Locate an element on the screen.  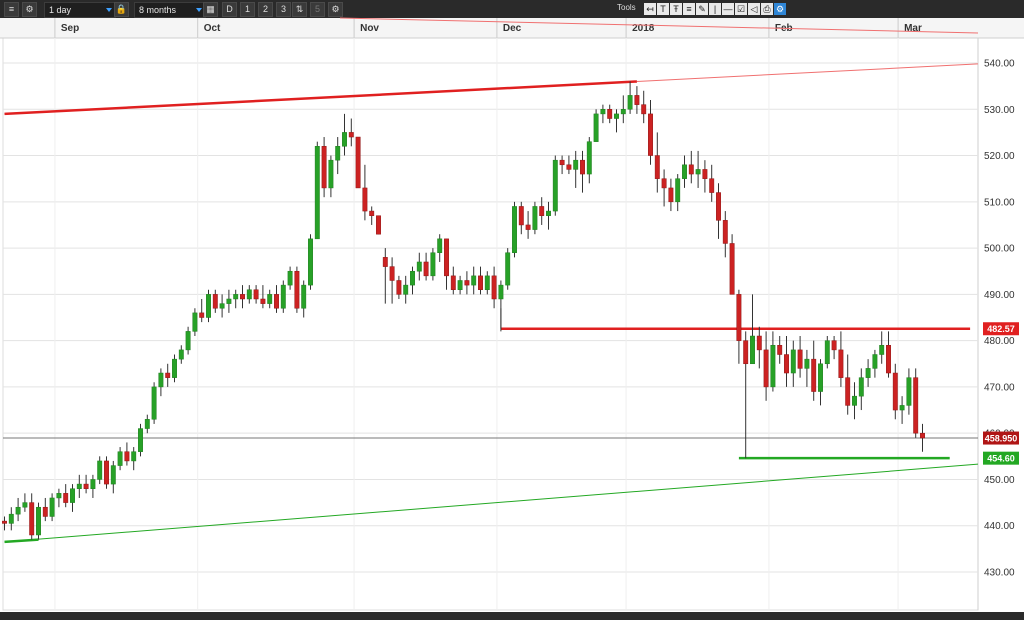
y-tick-label: 430.00 is located at coordinates (999, 573).